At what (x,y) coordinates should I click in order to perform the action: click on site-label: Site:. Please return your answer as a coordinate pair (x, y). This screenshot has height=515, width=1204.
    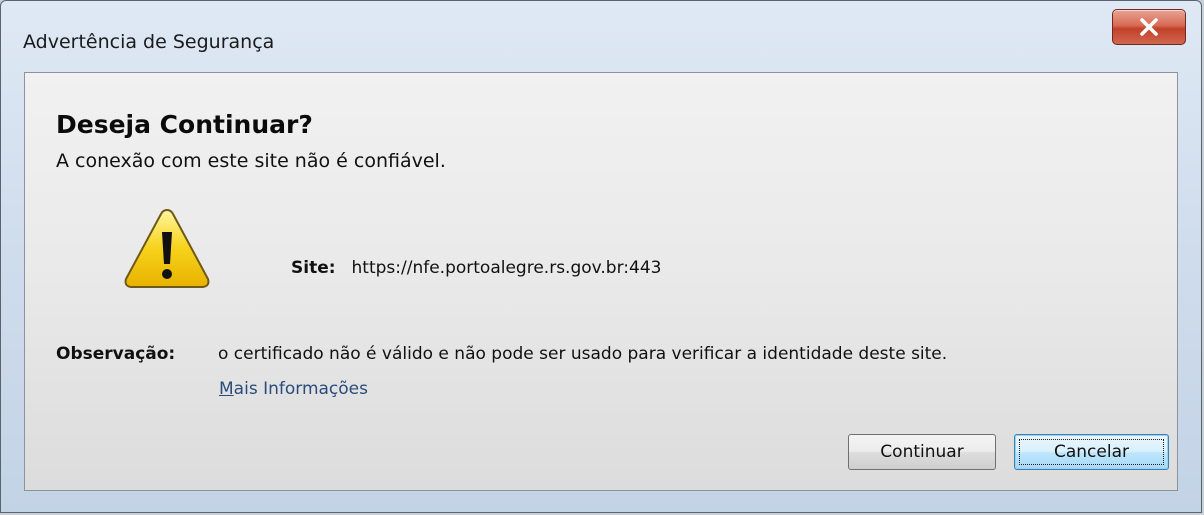
    Looking at the image, I should click on (313, 268).